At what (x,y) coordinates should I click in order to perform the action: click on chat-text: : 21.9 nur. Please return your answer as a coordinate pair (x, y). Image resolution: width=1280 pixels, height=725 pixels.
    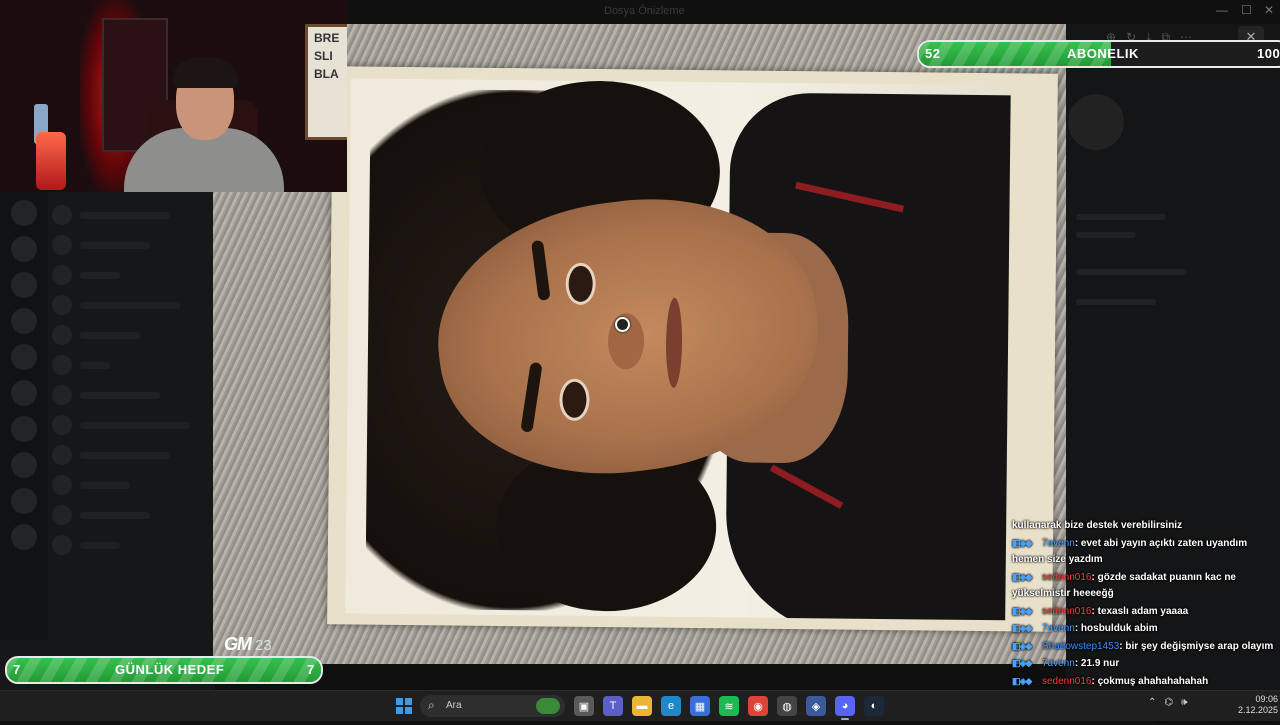
    Looking at the image, I should click on (1097, 663).